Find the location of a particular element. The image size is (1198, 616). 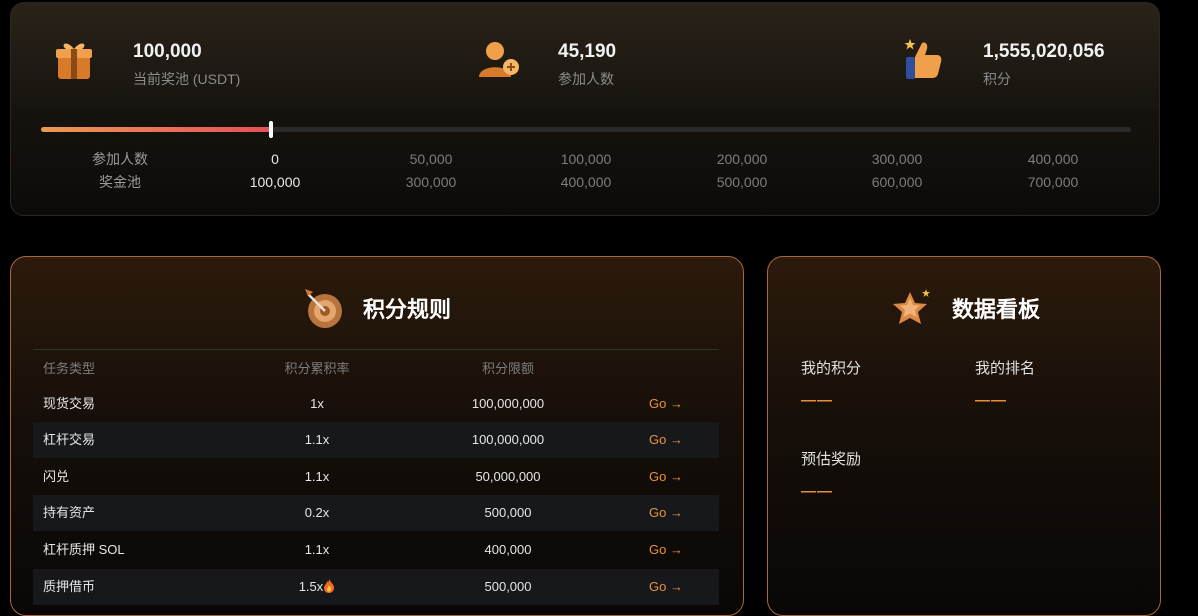

progress-tick: 50,000 300,000 is located at coordinates (431, 170).